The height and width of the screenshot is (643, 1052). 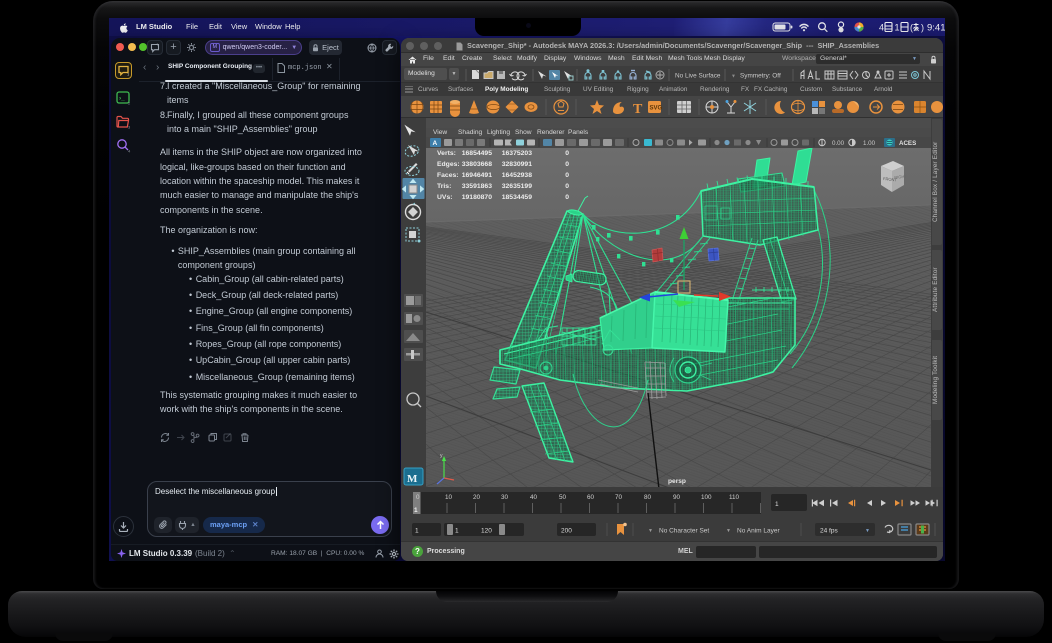 What do you see at coordinates (698, 75) in the screenshot?
I see `svg-text: No Live Surface` at bounding box center [698, 75].